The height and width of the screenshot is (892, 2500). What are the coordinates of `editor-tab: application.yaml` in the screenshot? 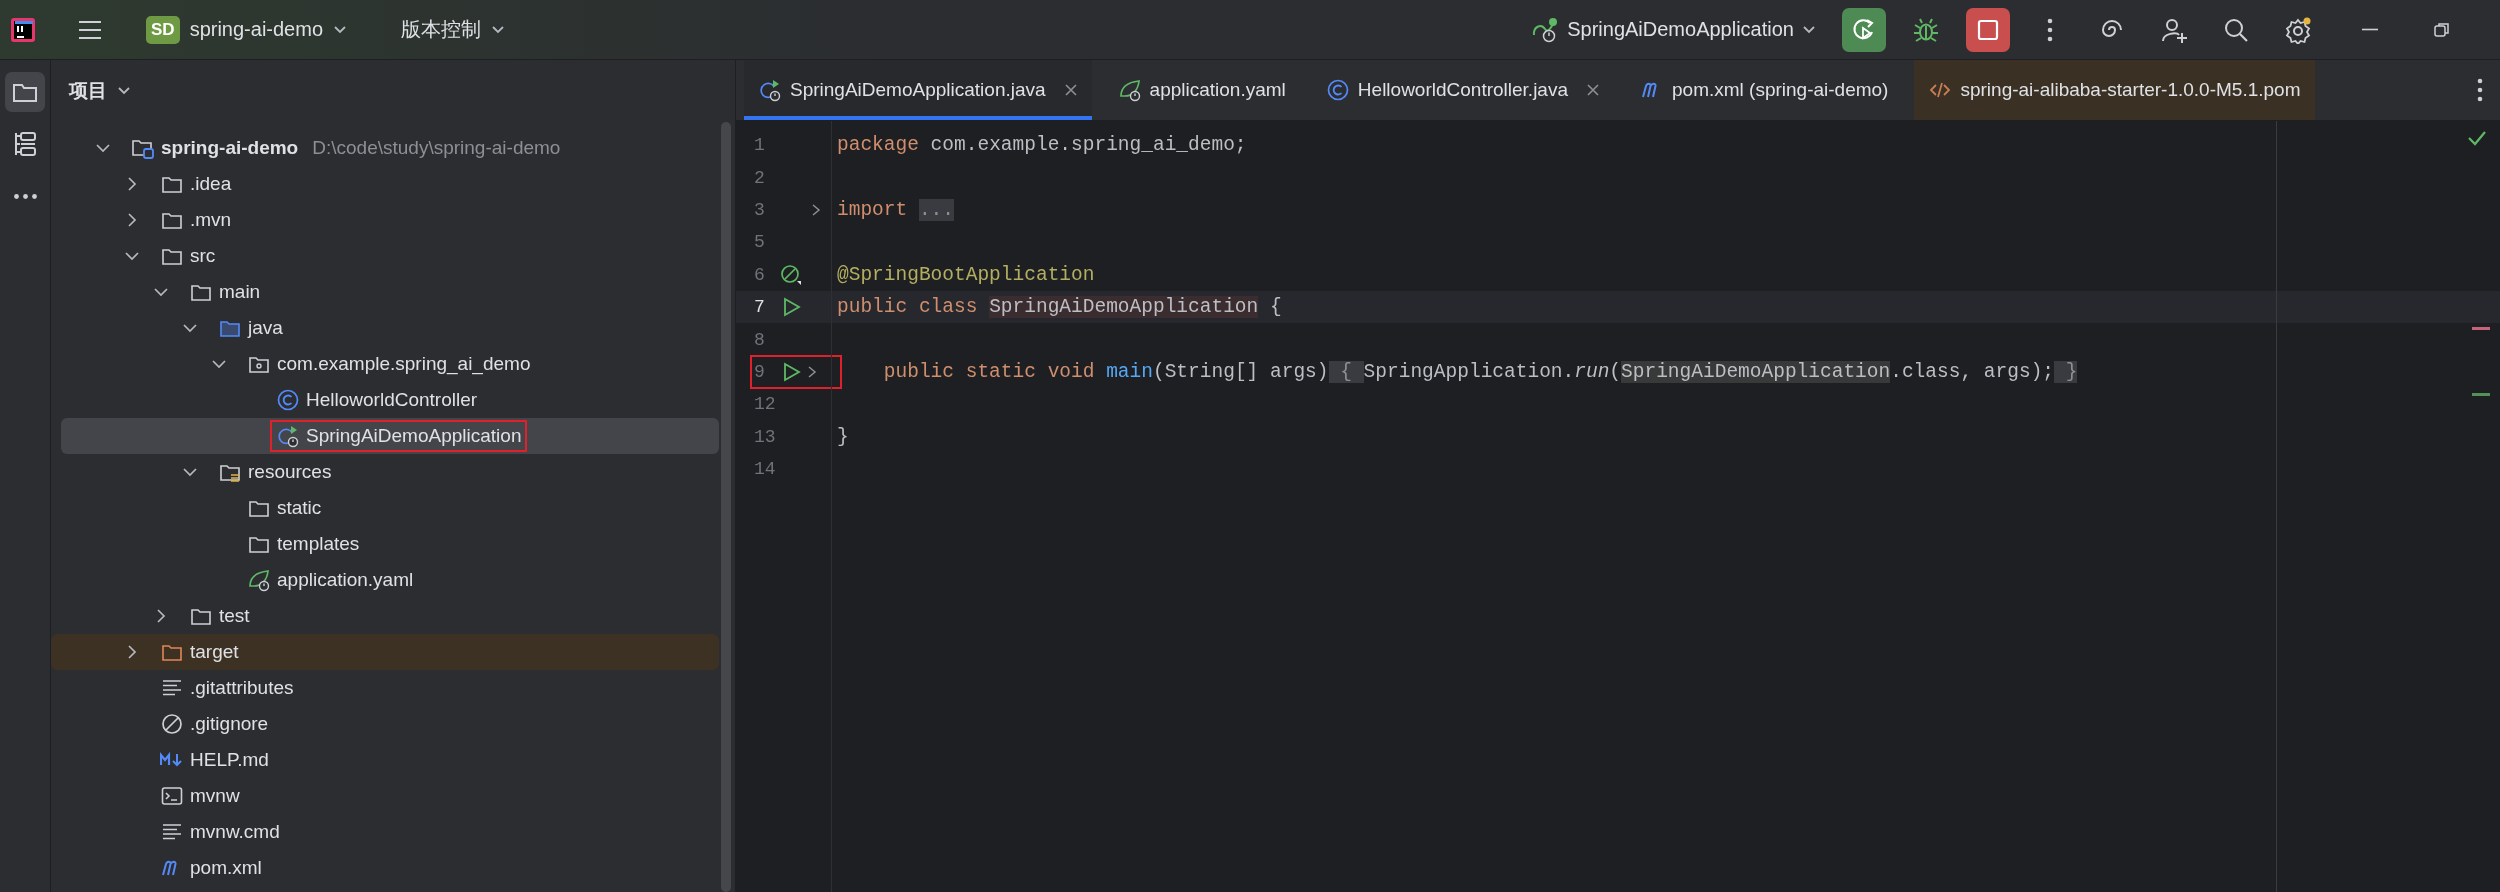 It's located at (1201, 90).